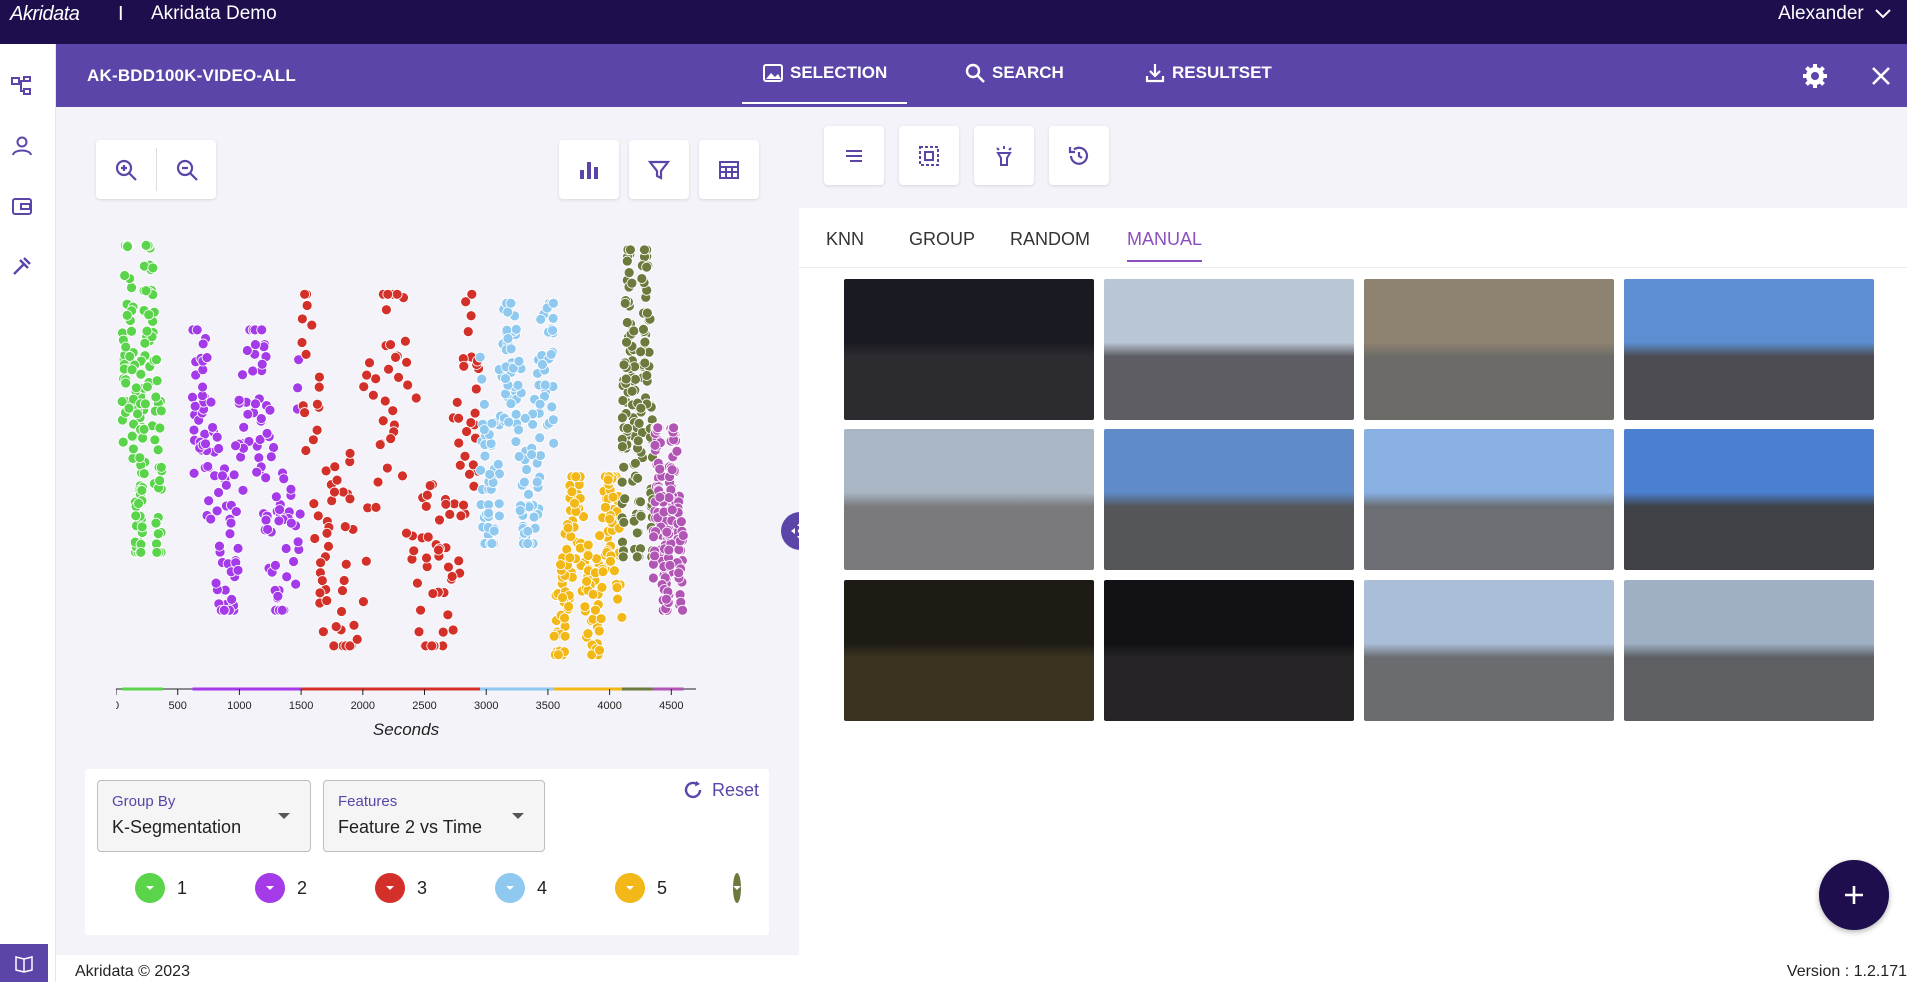 The image size is (1907, 982). I want to click on add-button, so click(1854, 895).